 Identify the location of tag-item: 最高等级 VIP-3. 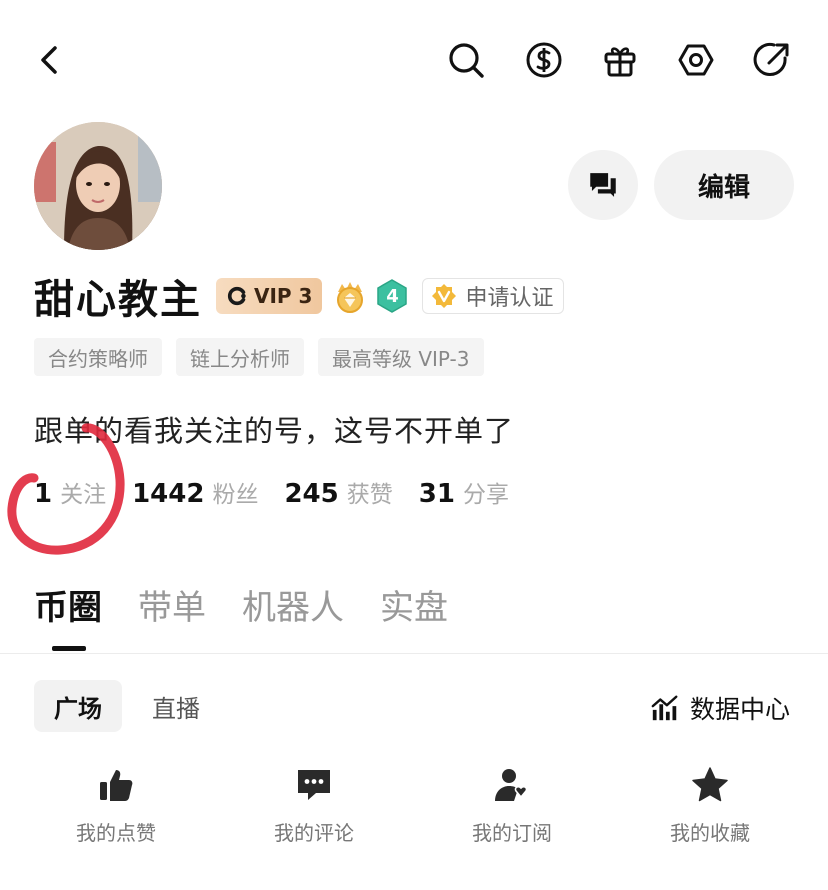
(401, 357).